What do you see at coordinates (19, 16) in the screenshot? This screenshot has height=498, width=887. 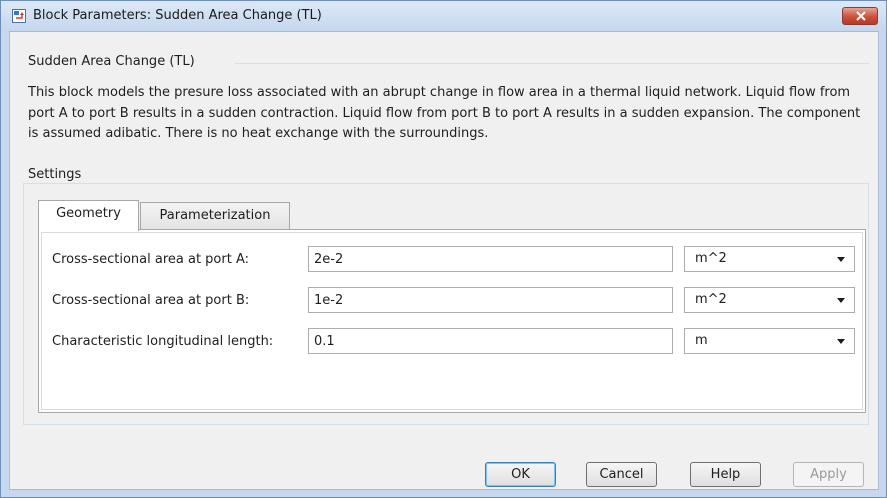 I see `simulink-block-icon` at bounding box center [19, 16].